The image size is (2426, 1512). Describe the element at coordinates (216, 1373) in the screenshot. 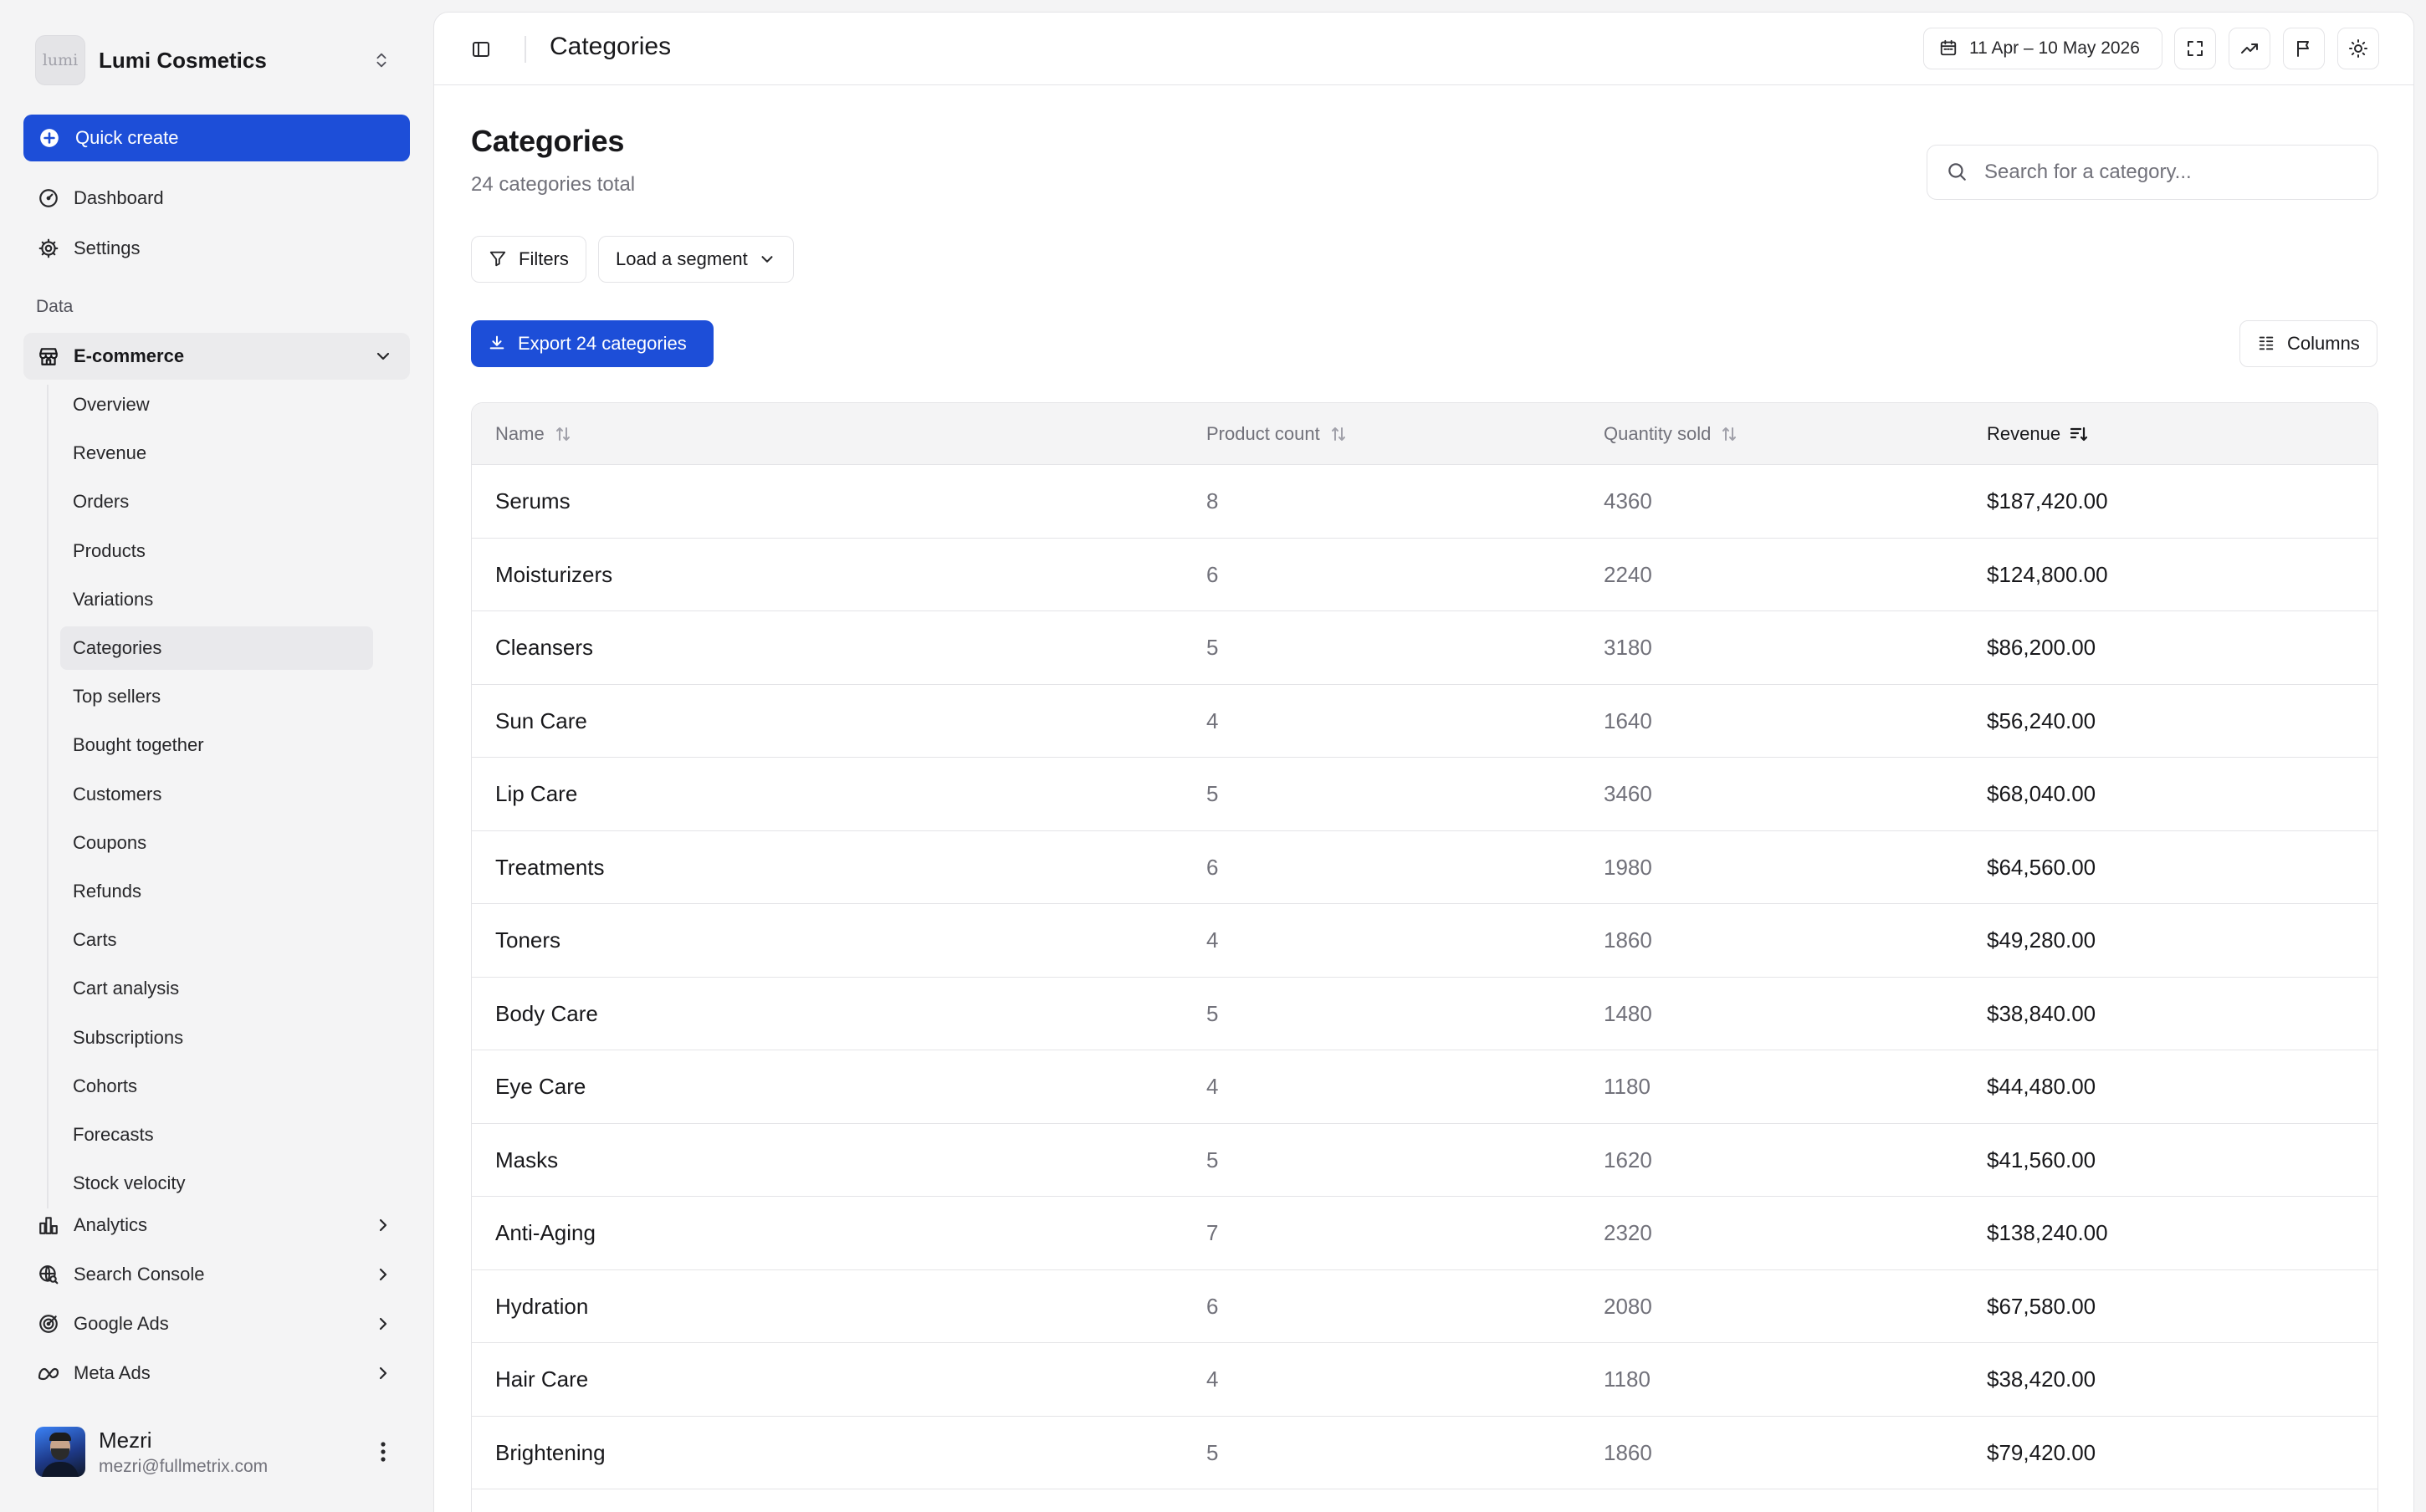

I see `sidebar-item-meta-ads: Meta Ads` at that location.